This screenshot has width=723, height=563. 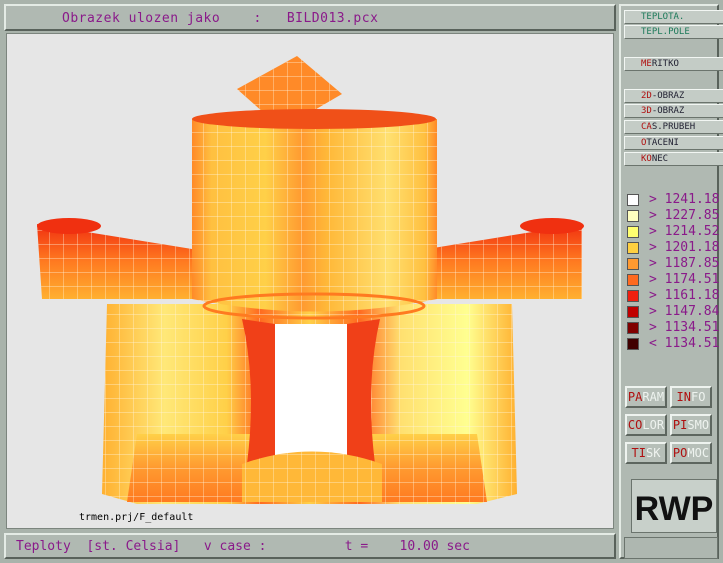 I want to click on menu-hotkey: CA, so click(x=646, y=127).